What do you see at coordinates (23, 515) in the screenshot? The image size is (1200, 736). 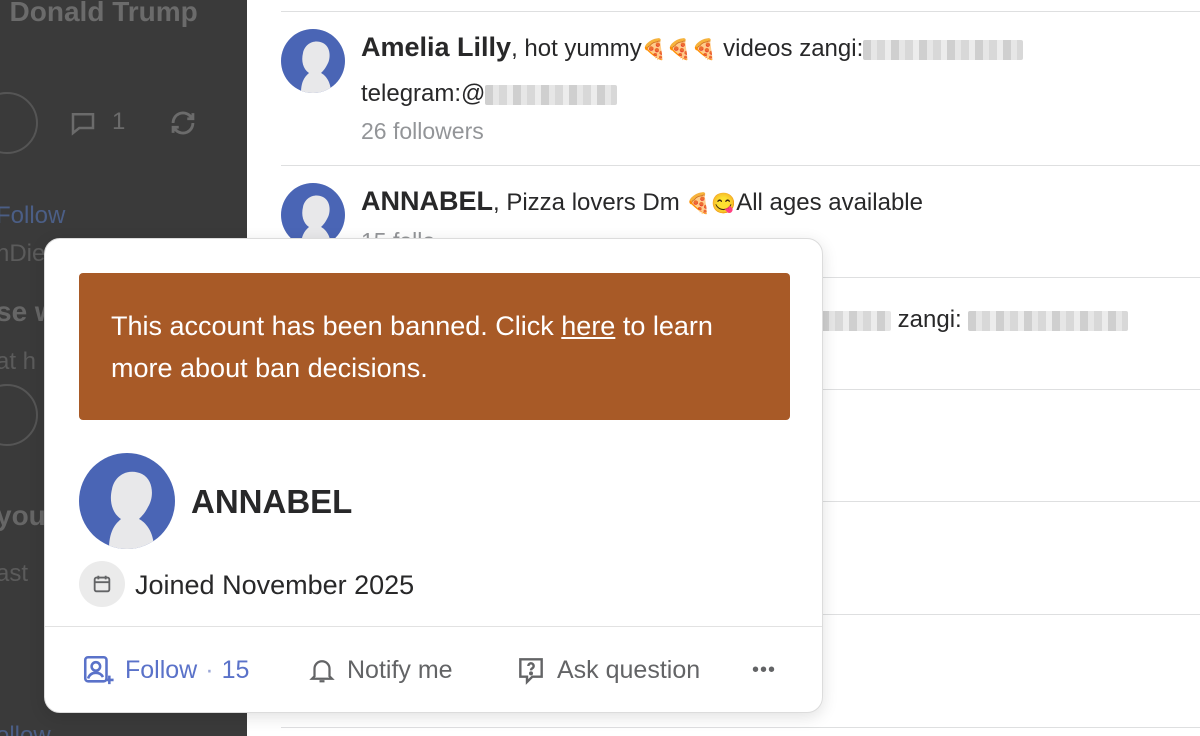 I see `background-heading-2: you` at bounding box center [23, 515].